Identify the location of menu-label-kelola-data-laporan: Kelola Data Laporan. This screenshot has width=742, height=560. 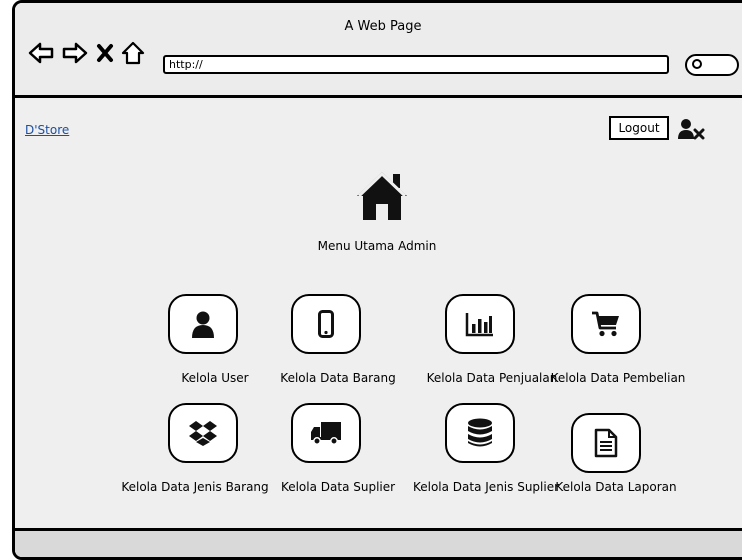
(616, 487).